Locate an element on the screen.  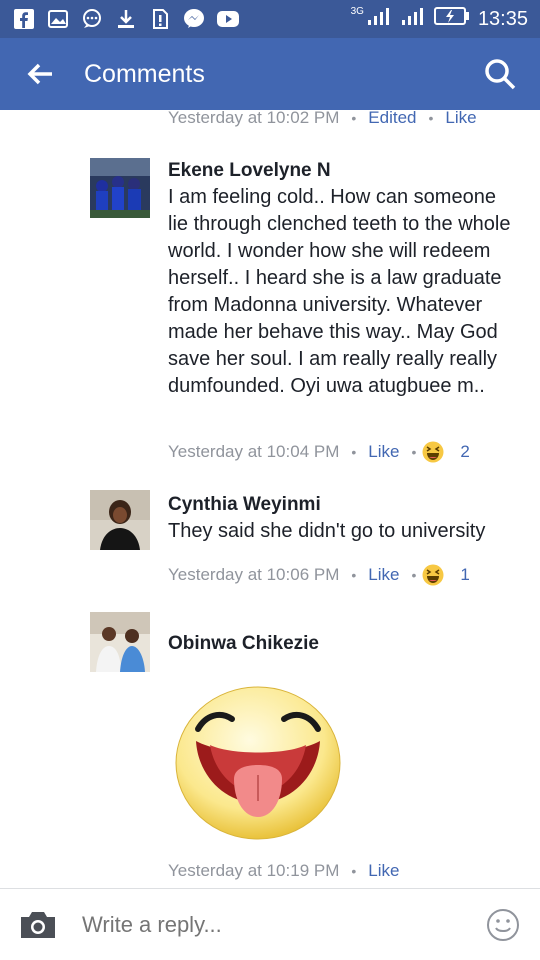
reaction-count: 2 is located at coordinates (464, 452).